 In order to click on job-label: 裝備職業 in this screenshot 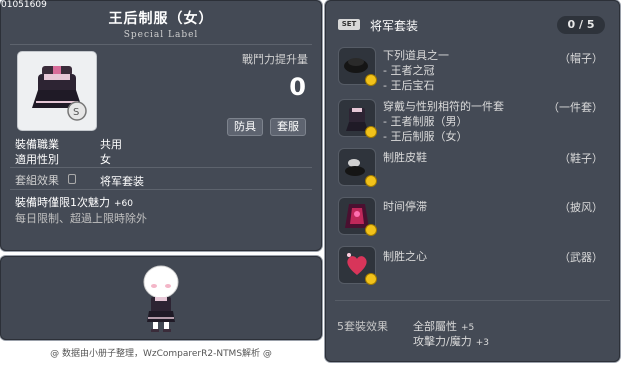, I will do `click(37, 144)`.